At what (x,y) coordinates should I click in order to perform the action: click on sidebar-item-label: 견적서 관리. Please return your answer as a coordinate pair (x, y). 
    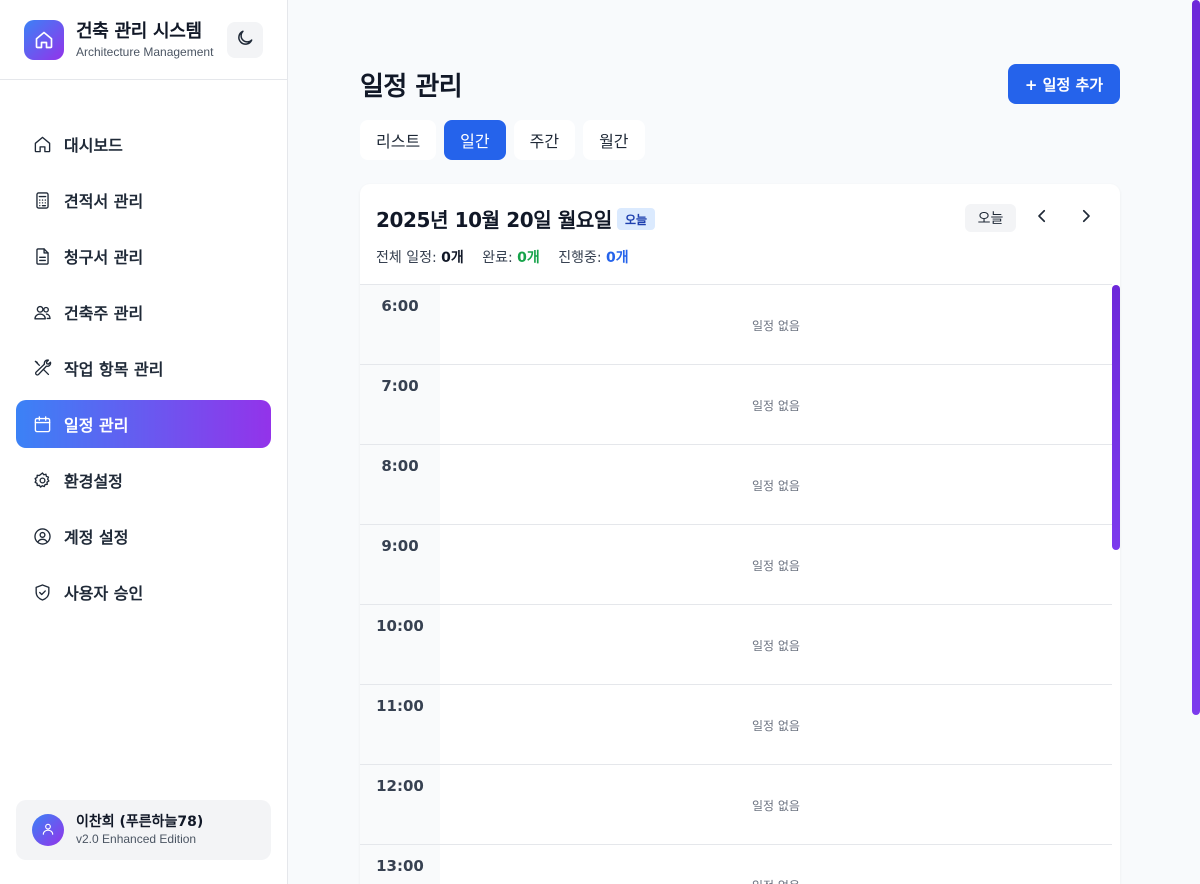
    Looking at the image, I should click on (104, 201).